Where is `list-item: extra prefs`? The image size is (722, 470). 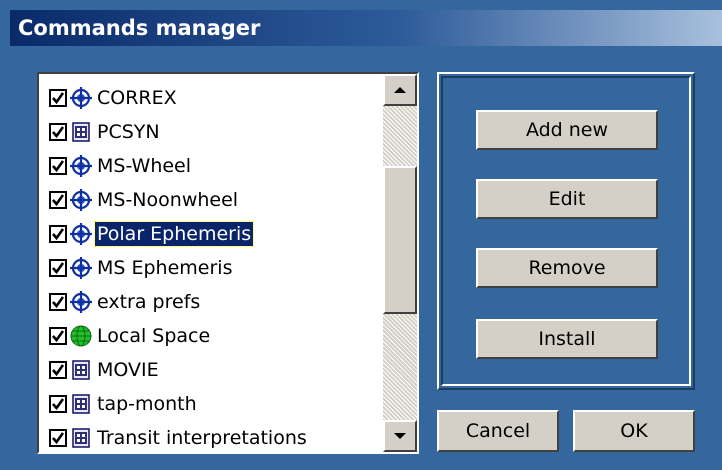
list-item: extra prefs is located at coordinates (125, 302).